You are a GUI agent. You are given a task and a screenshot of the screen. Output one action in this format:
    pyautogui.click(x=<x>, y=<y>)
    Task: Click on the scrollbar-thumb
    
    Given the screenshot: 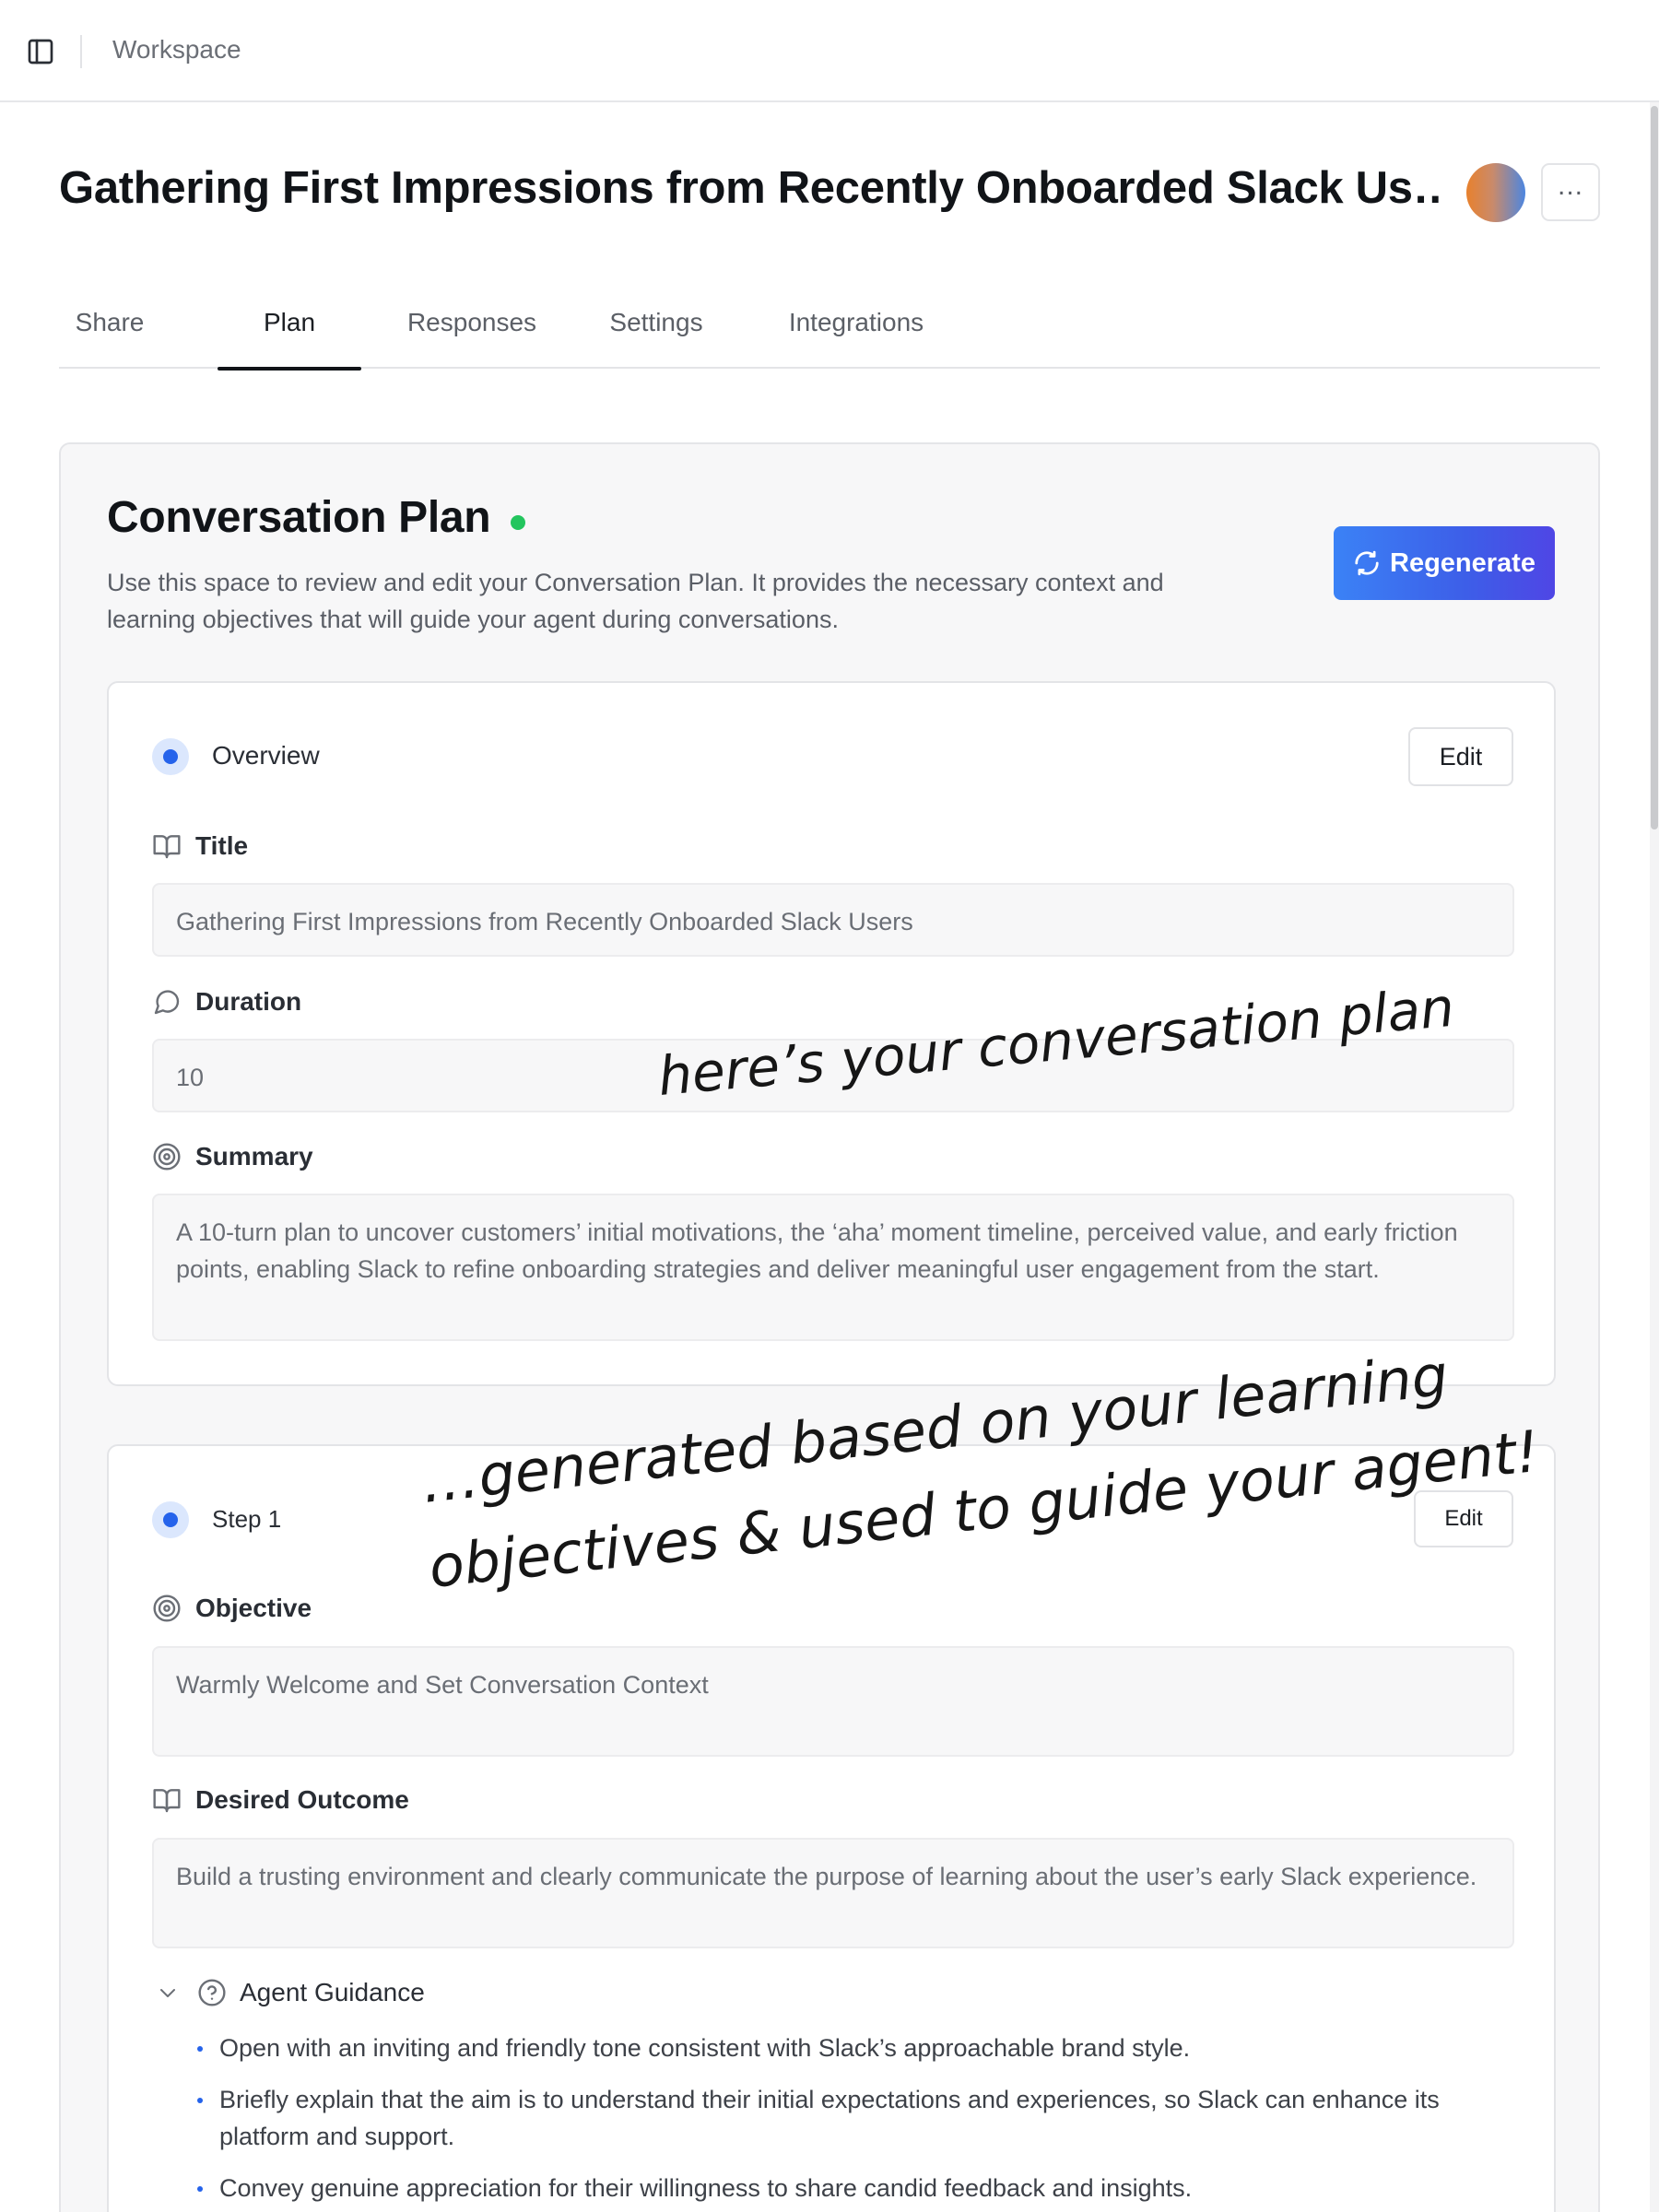 What is the action you would take?
    pyautogui.click(x=1654, y=468)
    